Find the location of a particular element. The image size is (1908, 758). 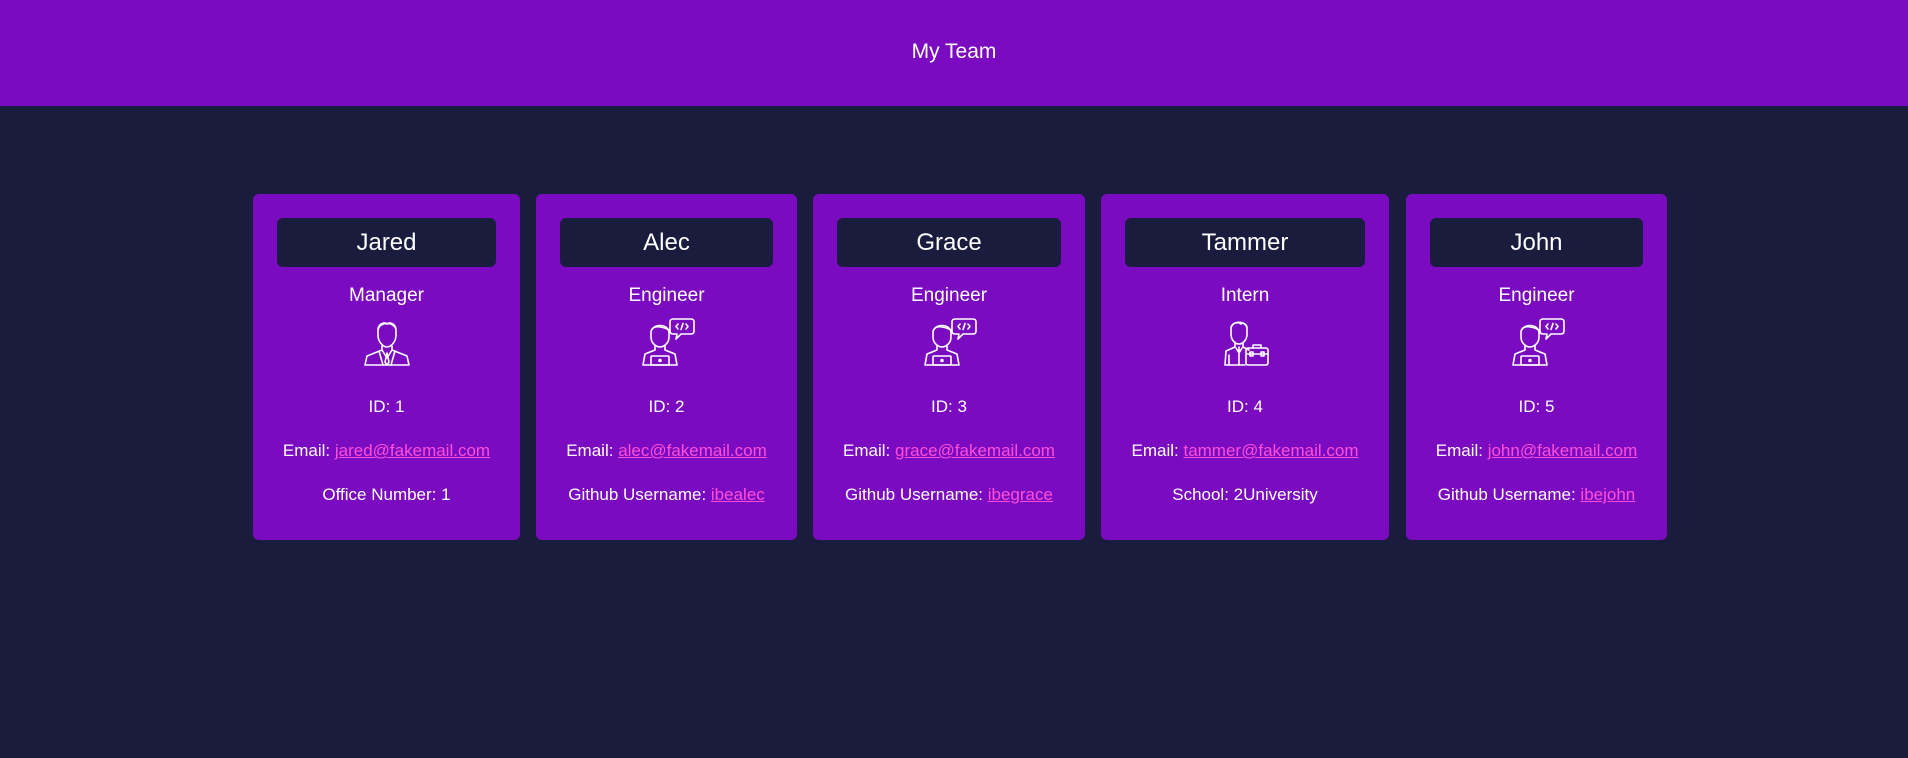

employee-email: Email: john@fakemail.com is located at coordinates (1536, 450).